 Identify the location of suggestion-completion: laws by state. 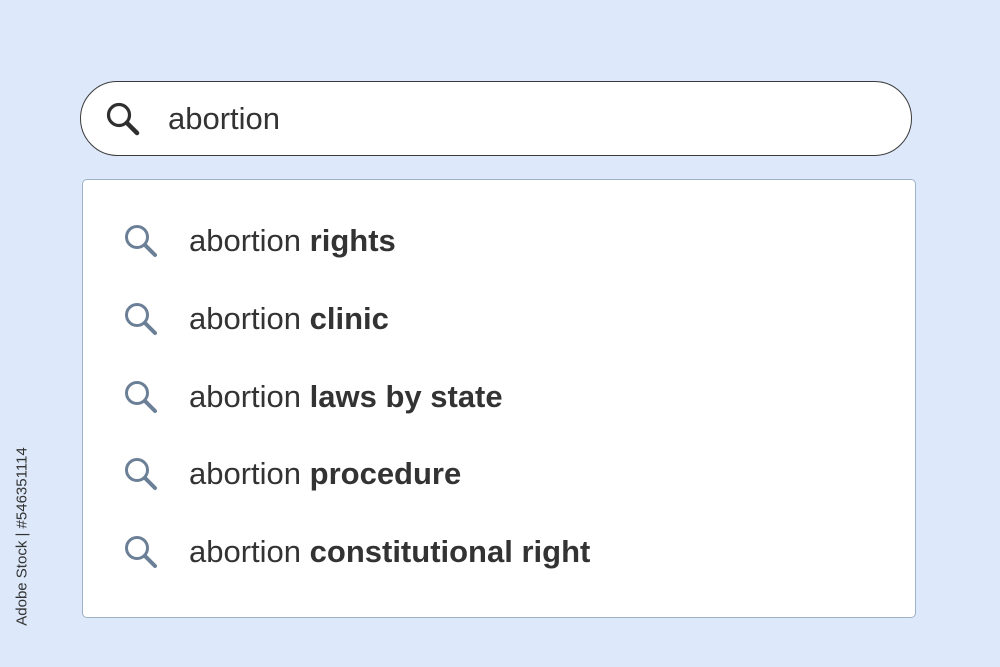
(406, 396).